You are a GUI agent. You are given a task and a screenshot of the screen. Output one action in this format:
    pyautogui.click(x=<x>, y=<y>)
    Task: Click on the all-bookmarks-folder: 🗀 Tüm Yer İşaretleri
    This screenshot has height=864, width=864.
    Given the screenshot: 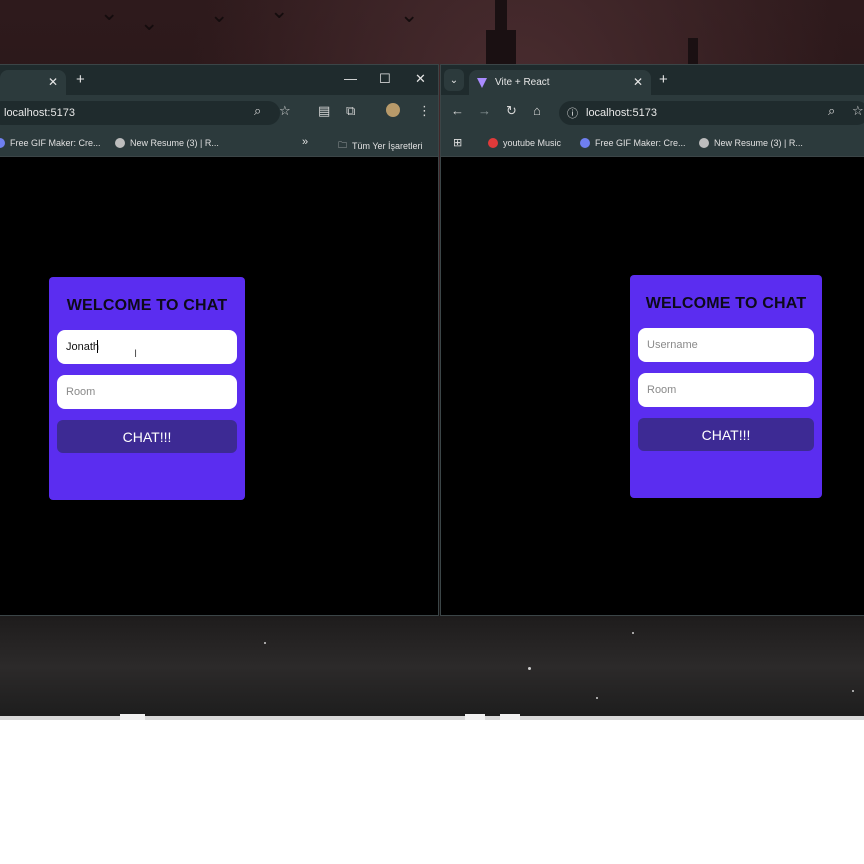 What is the action you would take?
    pyautogui.click(x=380, y=146)
    